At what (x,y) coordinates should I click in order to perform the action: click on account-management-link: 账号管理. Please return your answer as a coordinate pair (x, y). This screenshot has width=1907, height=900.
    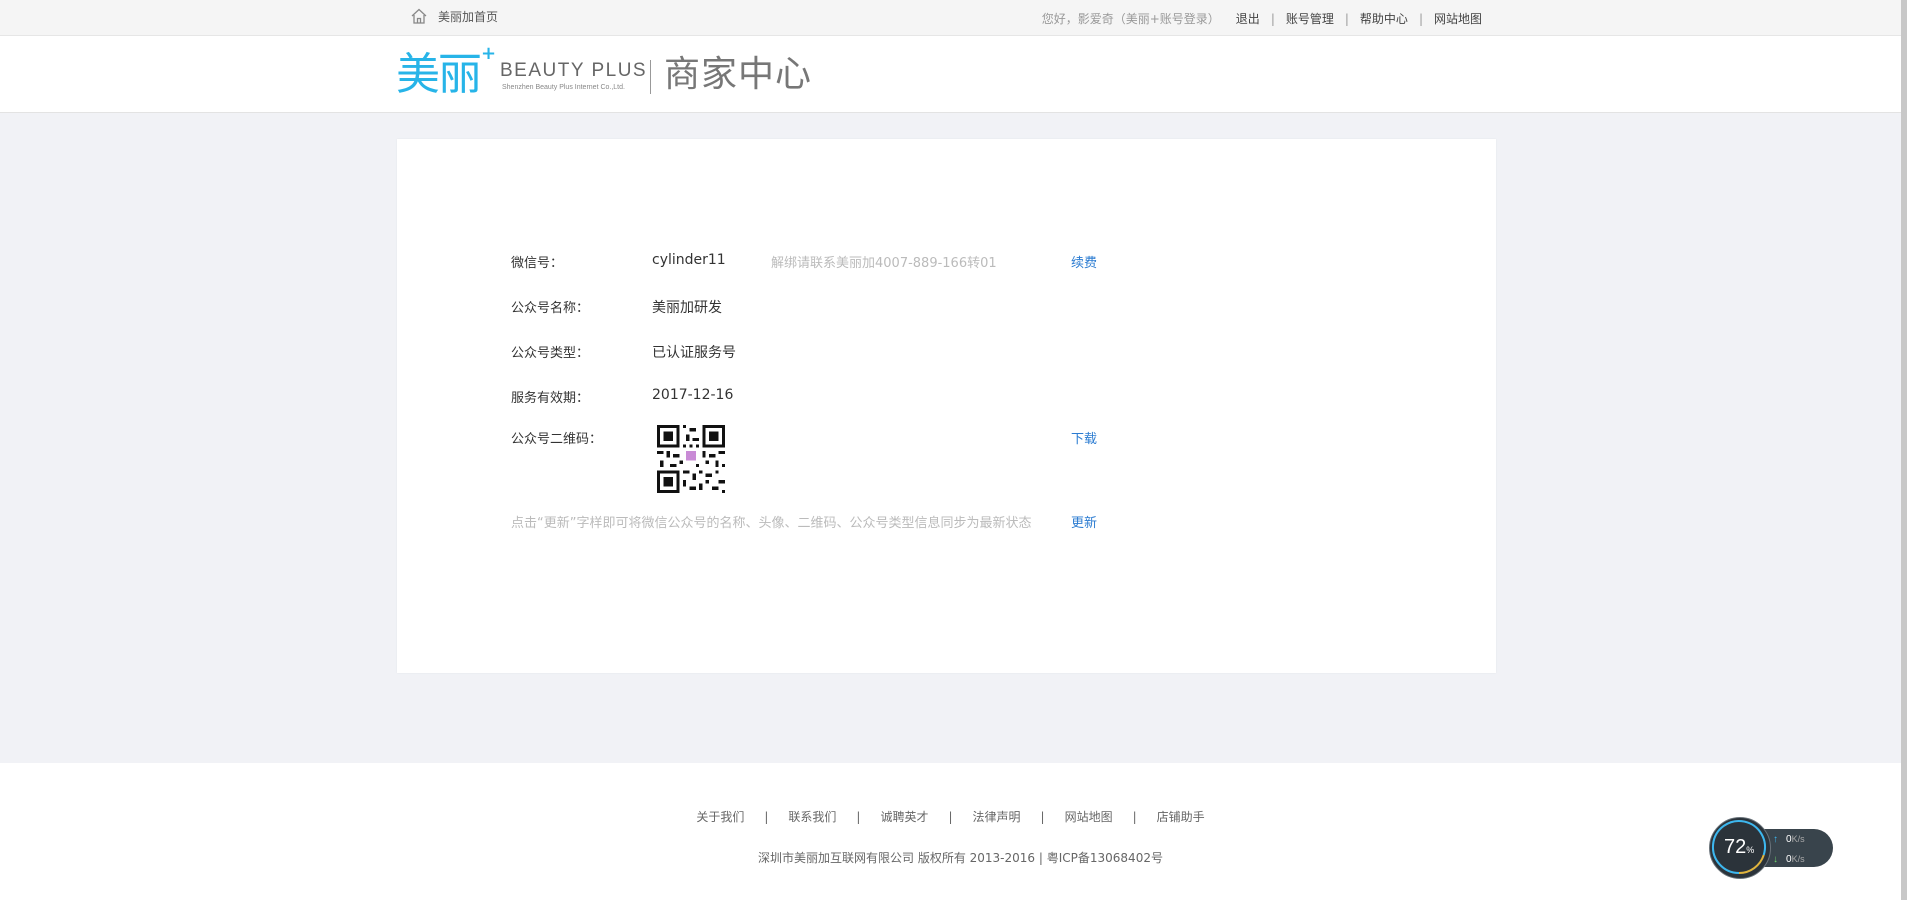
    Looking at the image, I should click on (1310, 18).